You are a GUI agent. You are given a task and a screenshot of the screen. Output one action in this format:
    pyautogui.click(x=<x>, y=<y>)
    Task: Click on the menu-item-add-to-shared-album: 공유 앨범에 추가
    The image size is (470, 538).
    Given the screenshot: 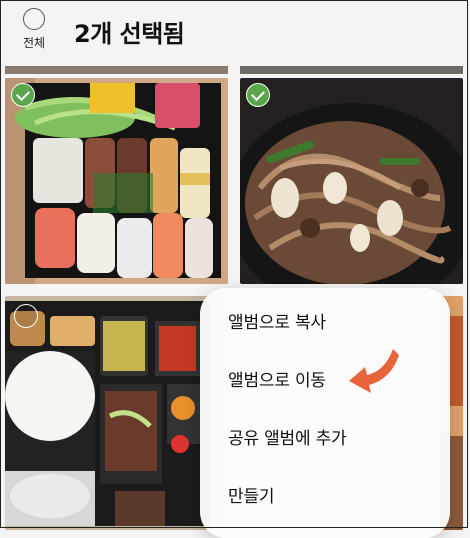 What is the action you would take?
    pyautogui.click(x=287, y=436)
    